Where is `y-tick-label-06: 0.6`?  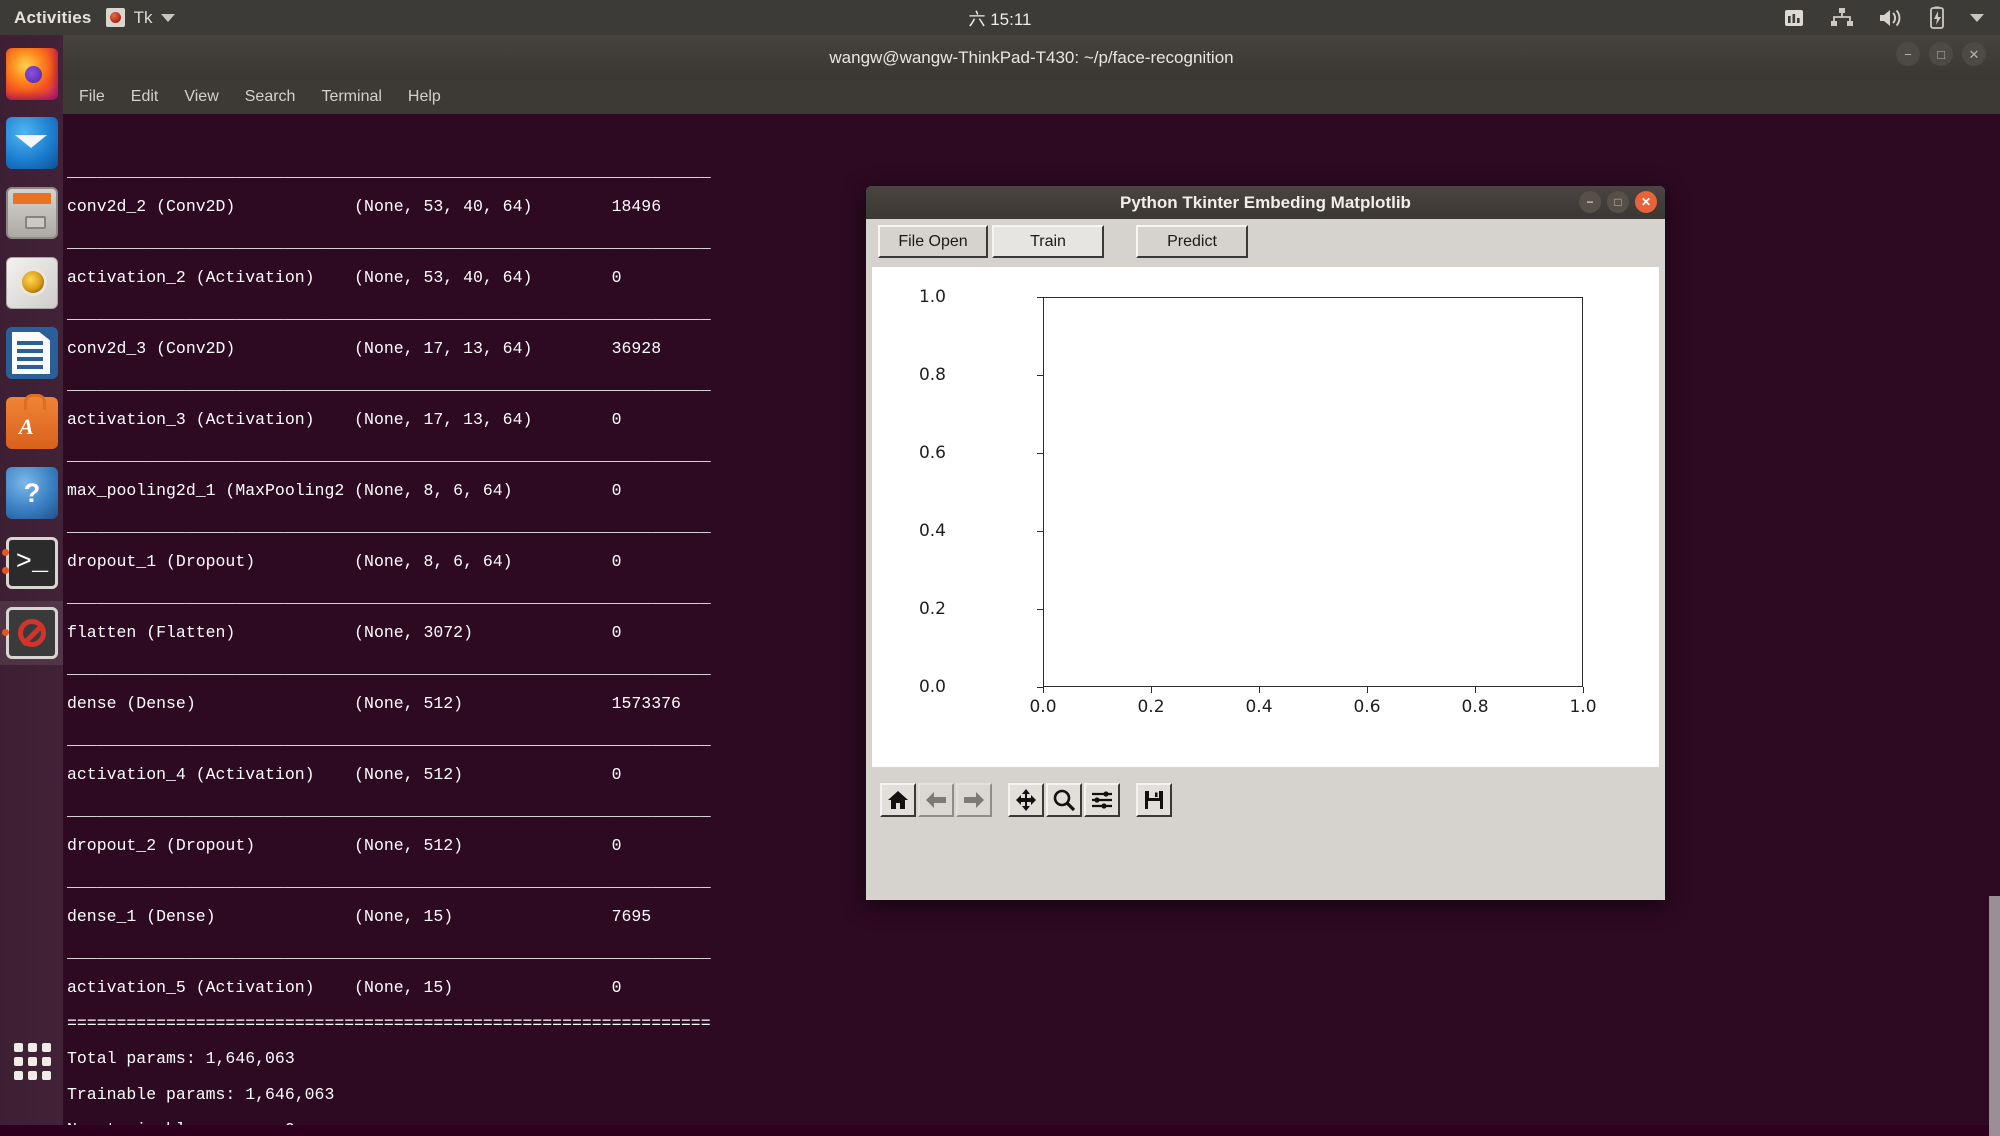
y-tick-label-06: 0.6 is located at coordinates (932, 453).